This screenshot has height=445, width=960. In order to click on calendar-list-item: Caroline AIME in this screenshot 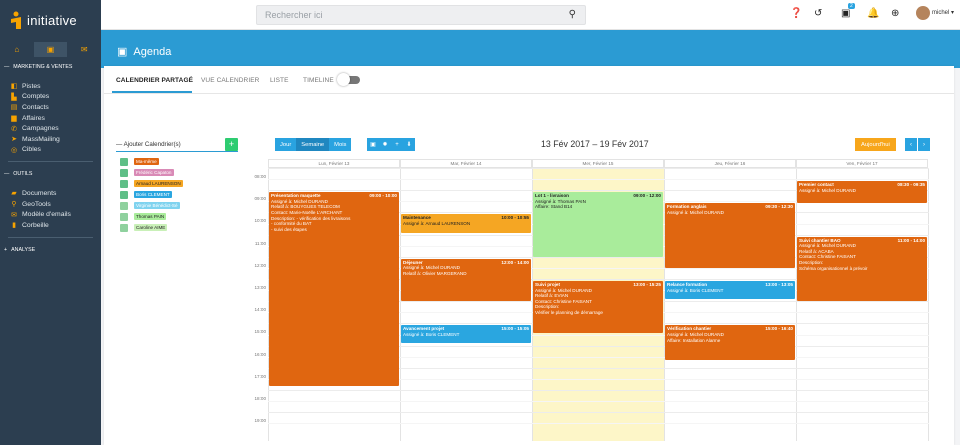, I will do `click(179, 227)`.